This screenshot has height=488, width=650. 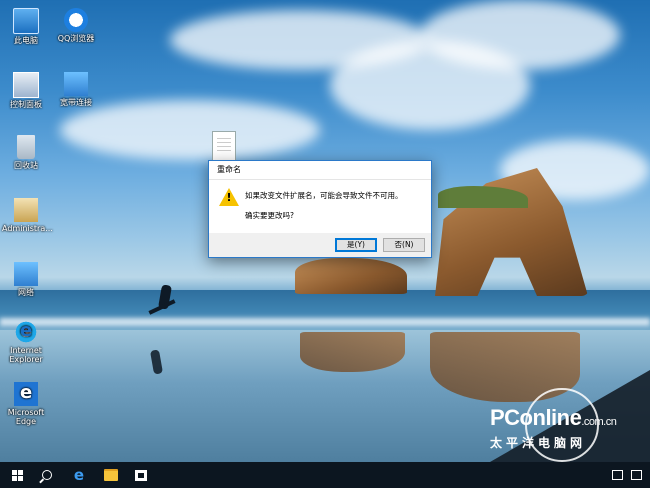 I want to click on desktop-icon-recycle-bin: 回收站, so click(x=26, y=152).